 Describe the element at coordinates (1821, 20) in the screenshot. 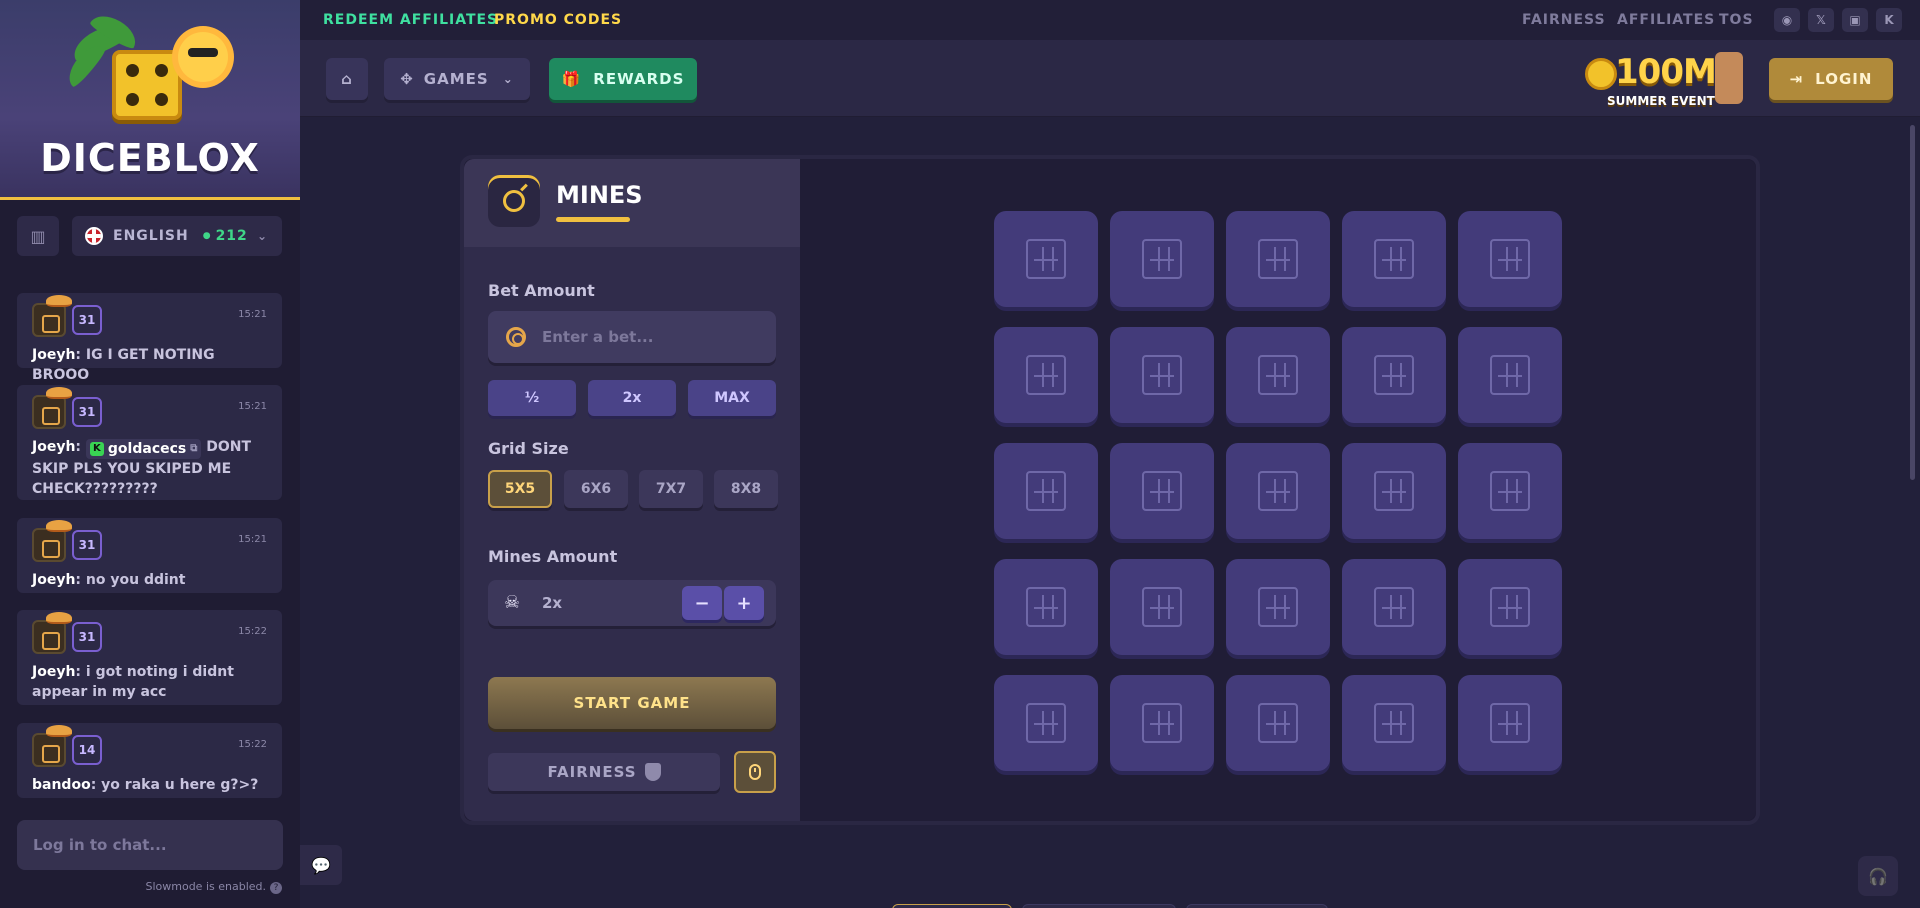

I see `x-icon: 𝕏` at that location.